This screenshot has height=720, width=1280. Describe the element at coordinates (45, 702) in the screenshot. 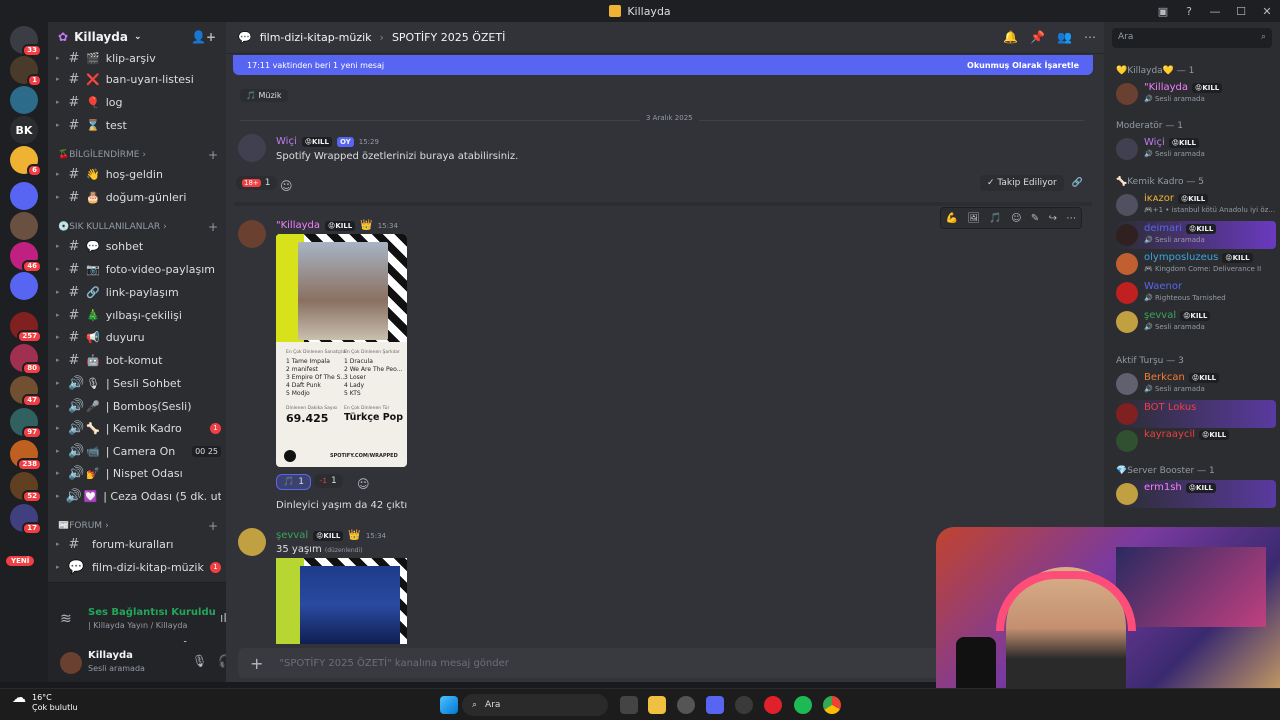

I see `weather-widget: ☁ 16°C Çok bulutlu` at that location.